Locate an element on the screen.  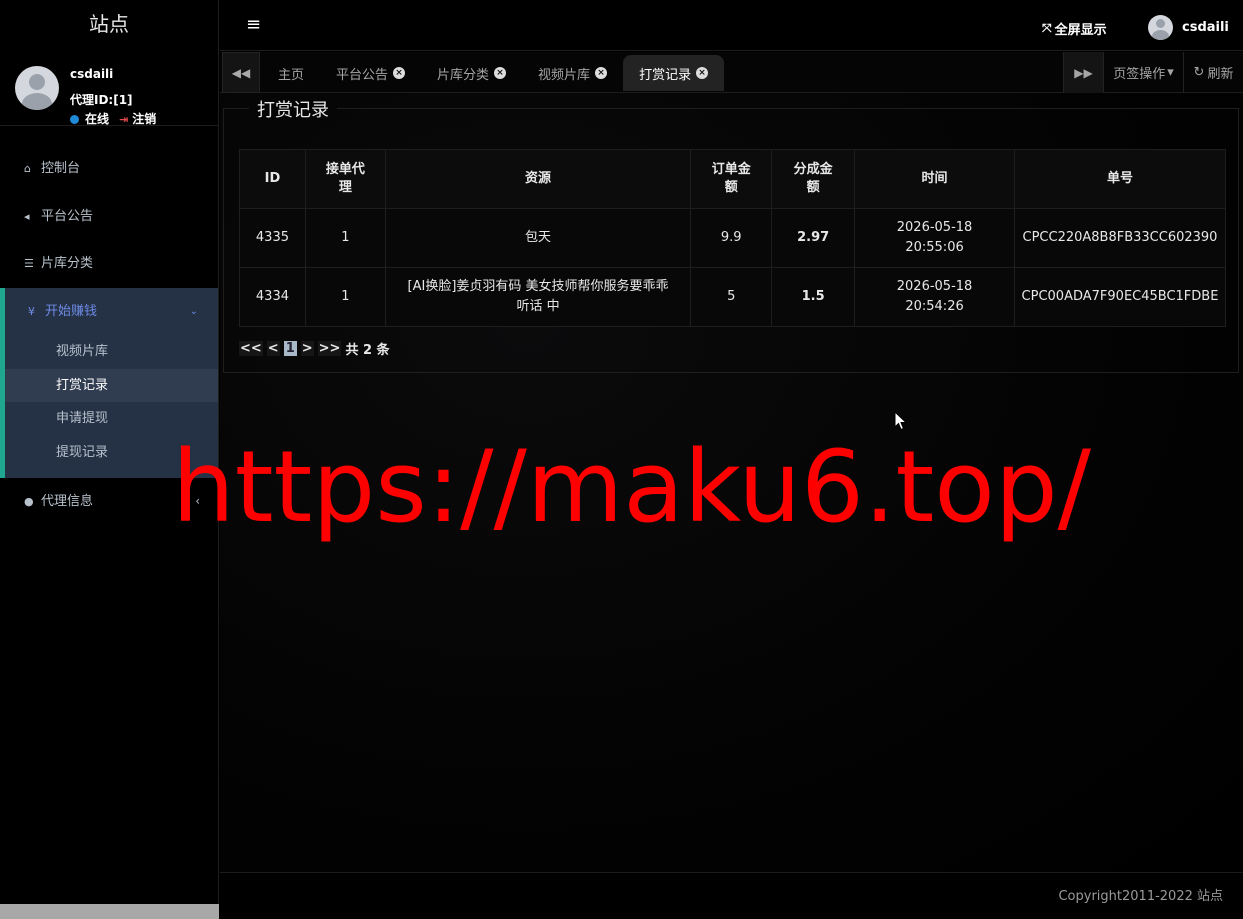
sidebar-item-announcements: ◂ 平台公告 is located at coordinates (109, 217).